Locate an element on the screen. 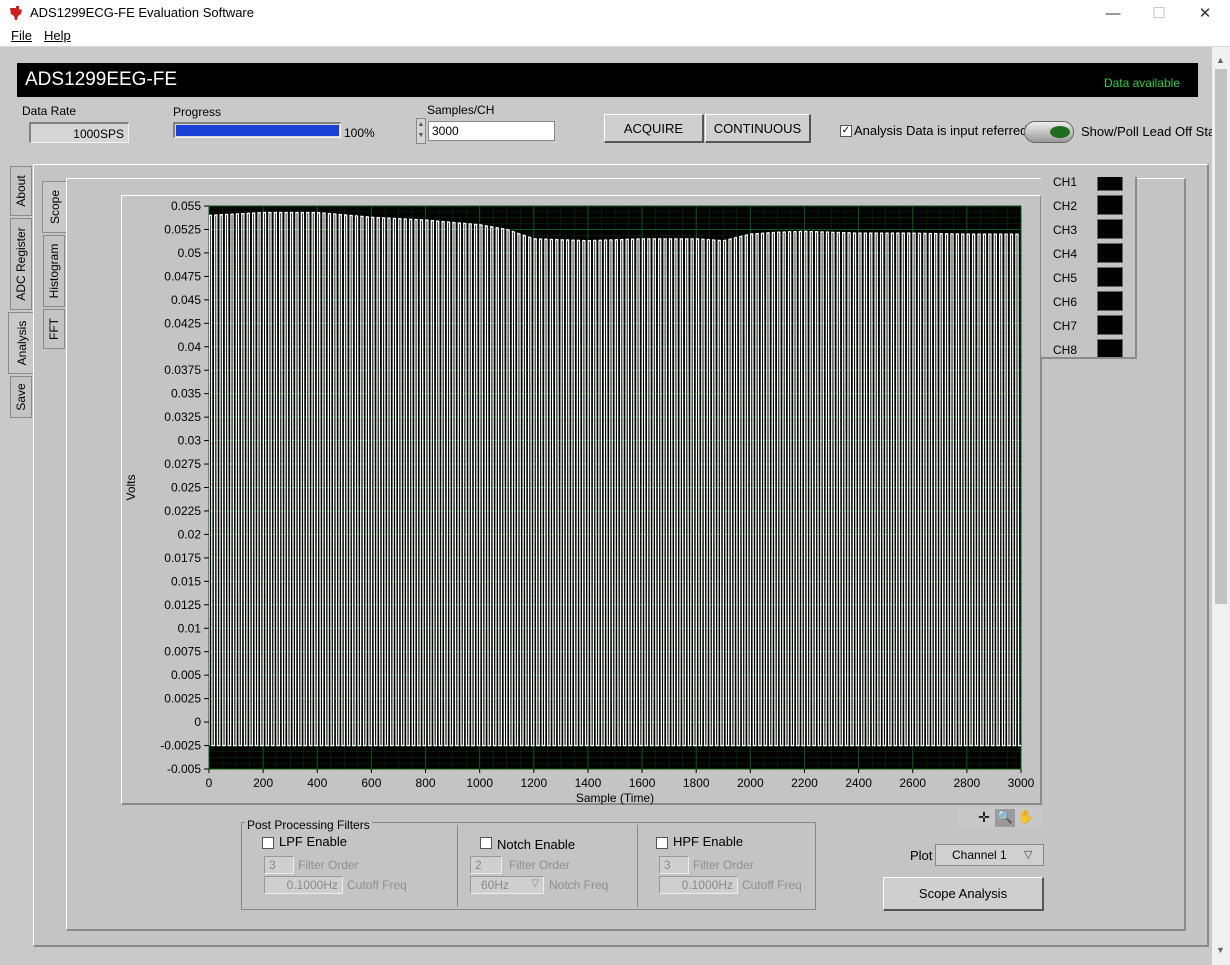  y-tick-label: 0.025 is located at coordinates (186, 488).